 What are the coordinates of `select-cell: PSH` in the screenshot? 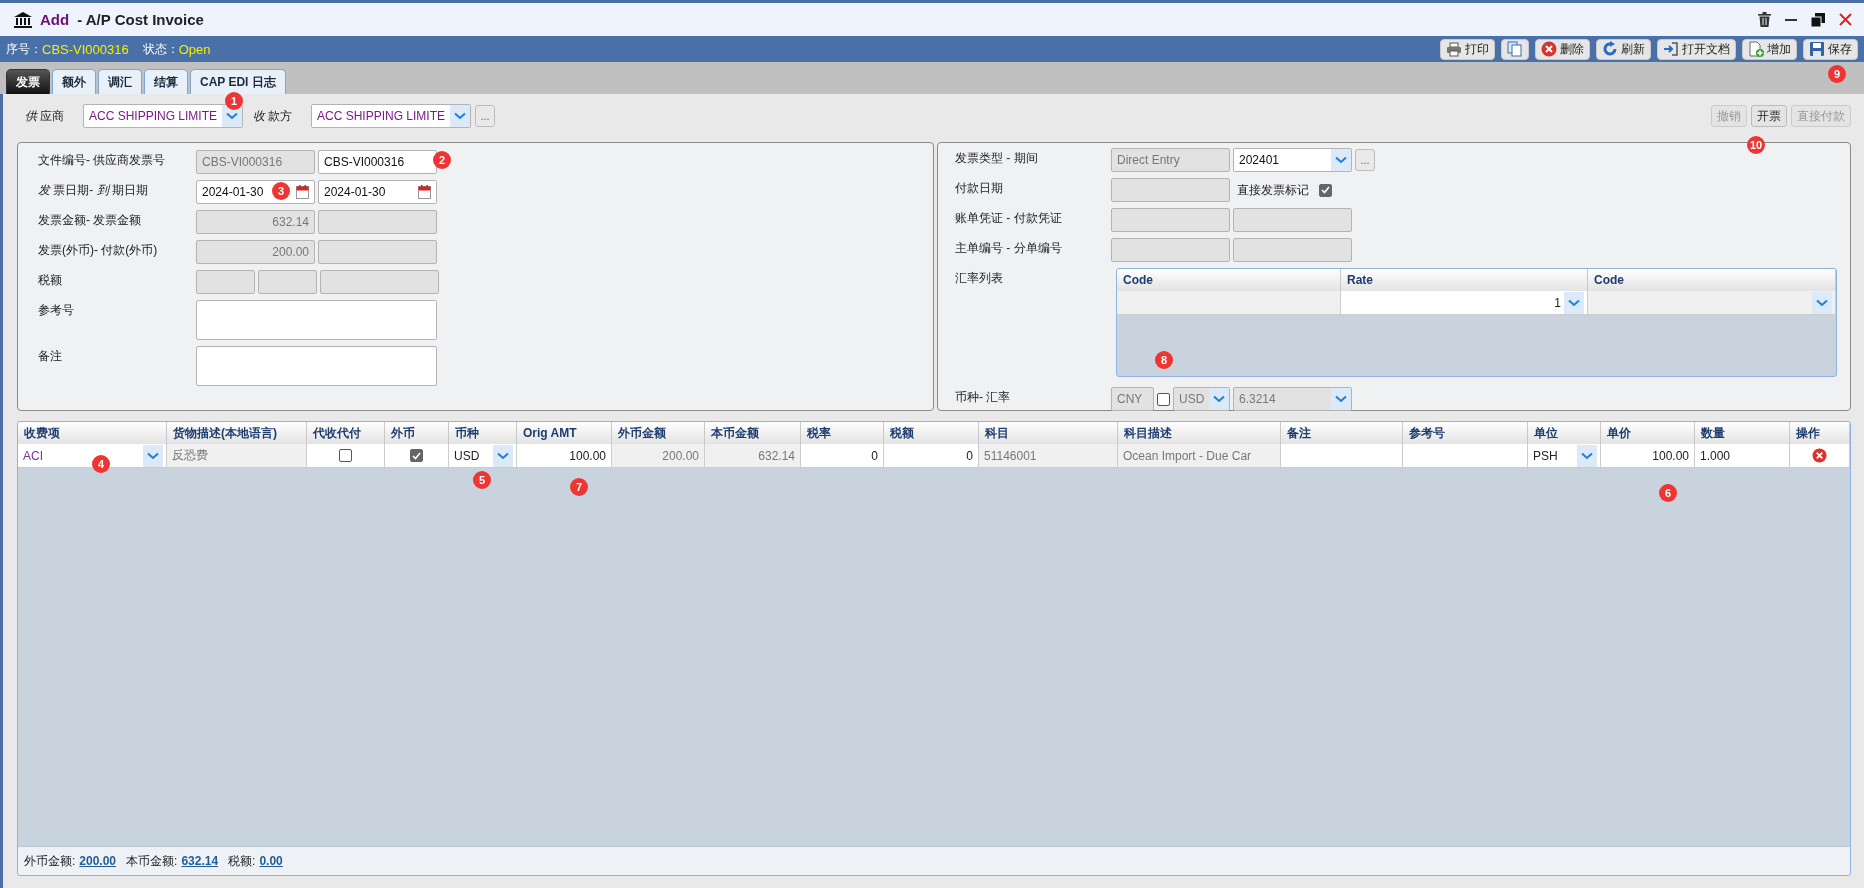 It's located at (1564, 456).